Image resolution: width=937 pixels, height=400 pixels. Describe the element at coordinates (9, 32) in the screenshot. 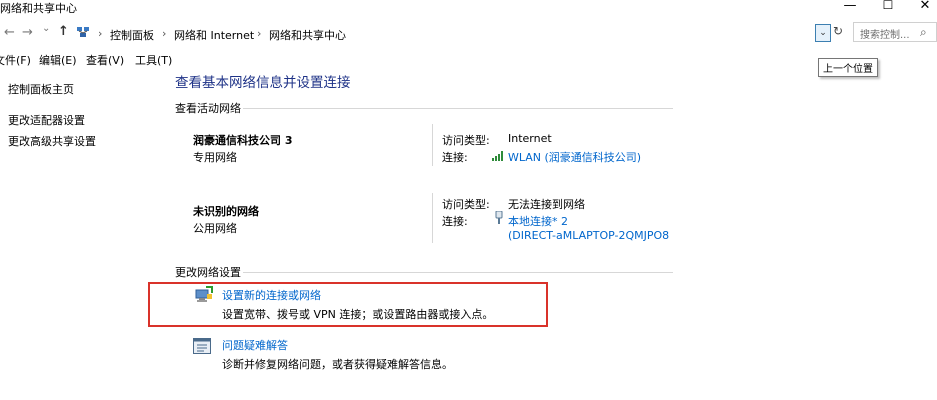

I see `back-arrow-icon: ←` at that location.